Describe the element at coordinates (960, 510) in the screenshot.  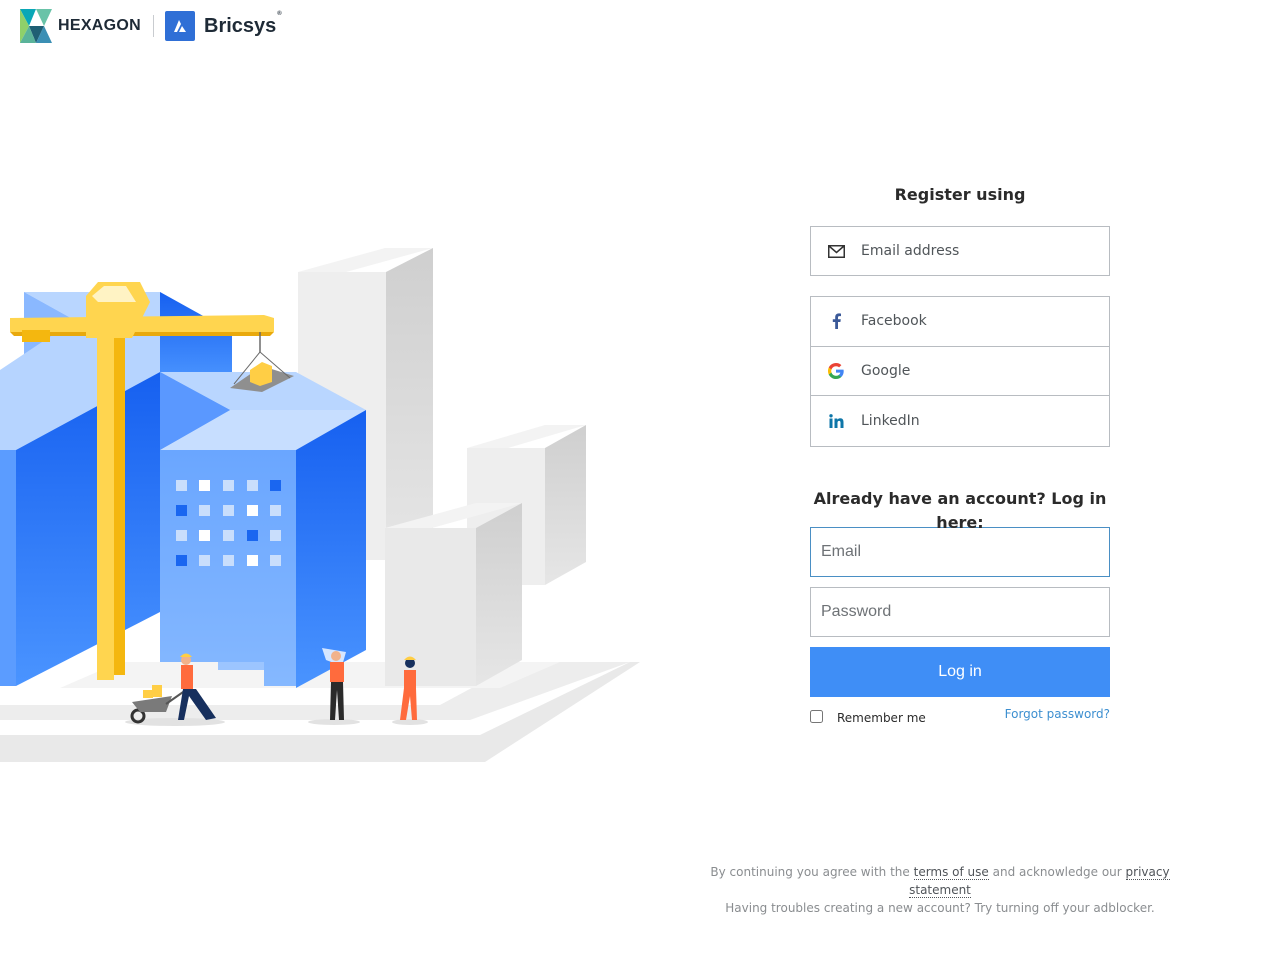
I see `login-title: Already have an account? Log in here:` at that location.